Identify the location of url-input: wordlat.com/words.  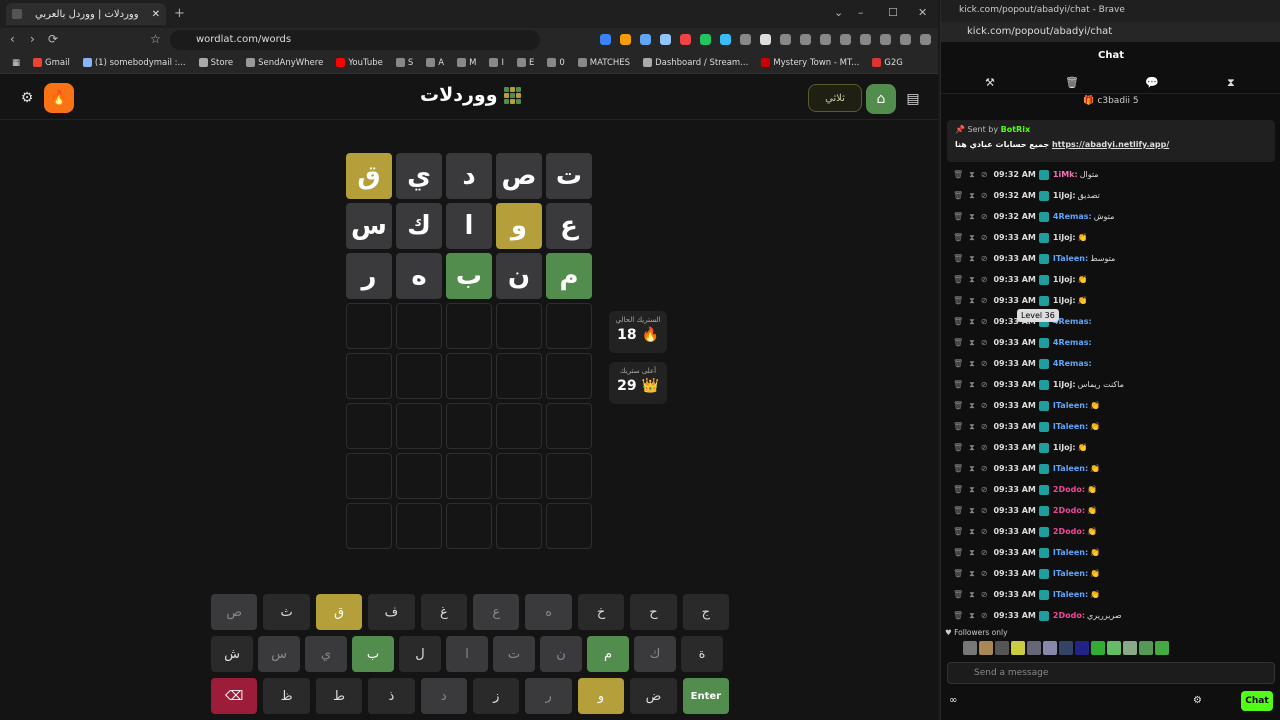
(355, 40).